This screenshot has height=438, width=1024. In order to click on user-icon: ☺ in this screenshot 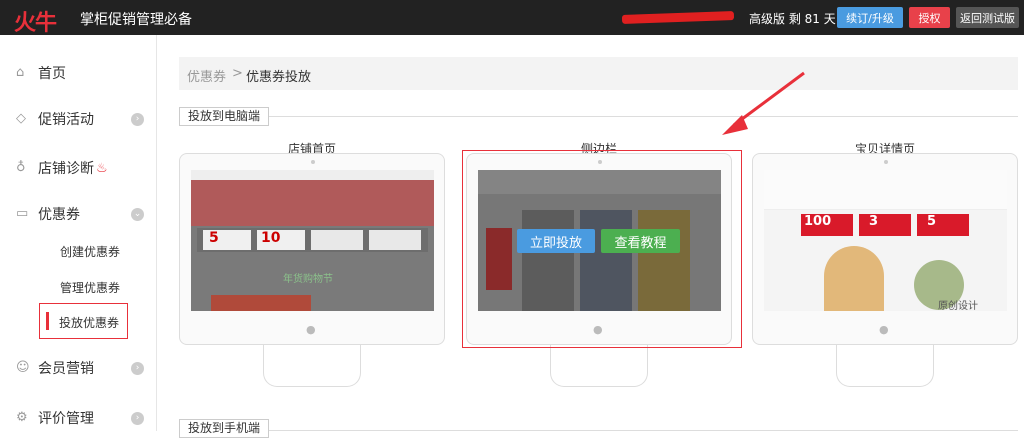, I will do `click(23, 367)`.